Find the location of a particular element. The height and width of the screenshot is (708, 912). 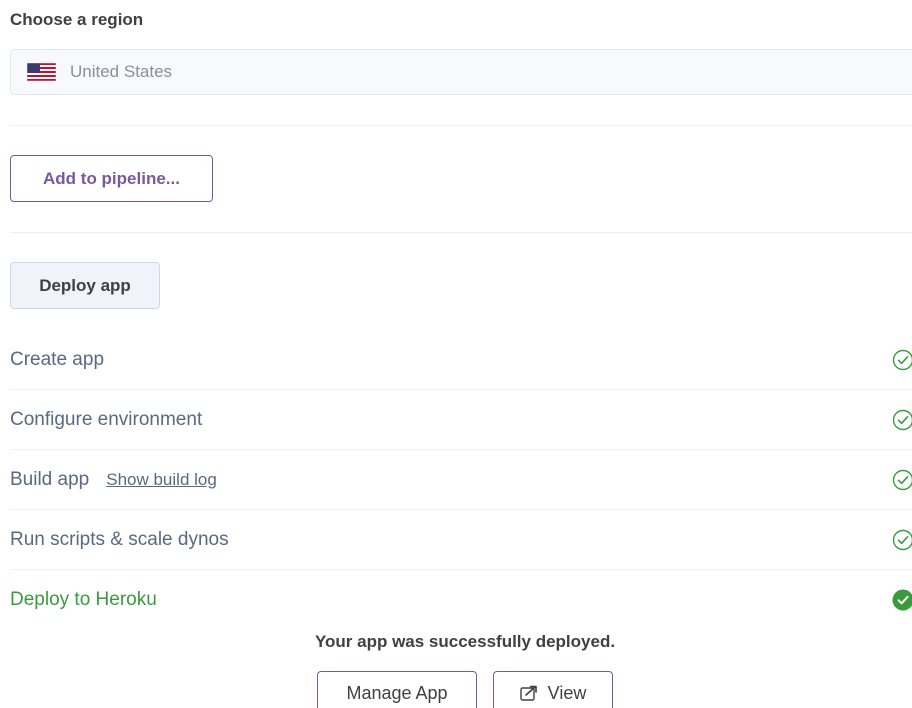

step-label: Configure environment is located at coordinates (106, 419).